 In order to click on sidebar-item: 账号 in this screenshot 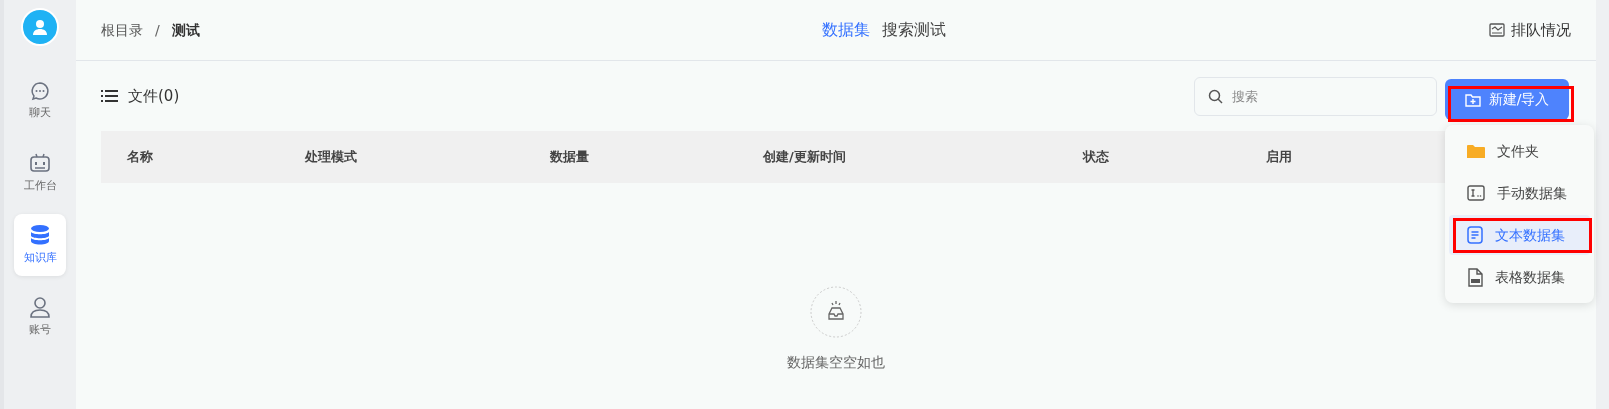, I will do `click(40, 317)`.